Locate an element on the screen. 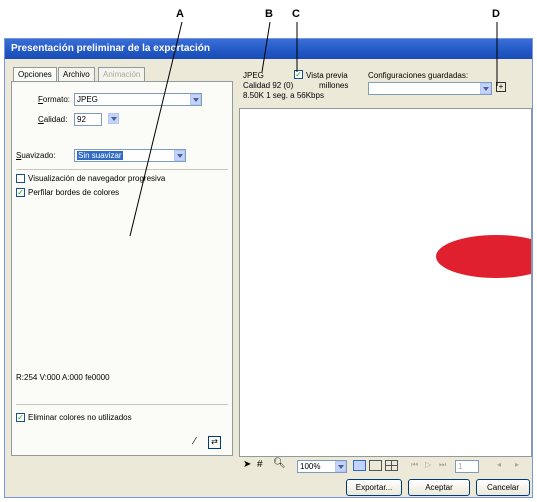 Image resolution: width=537 pixels, height=502 pixels. leader-a is located at coordinates (156, 129).